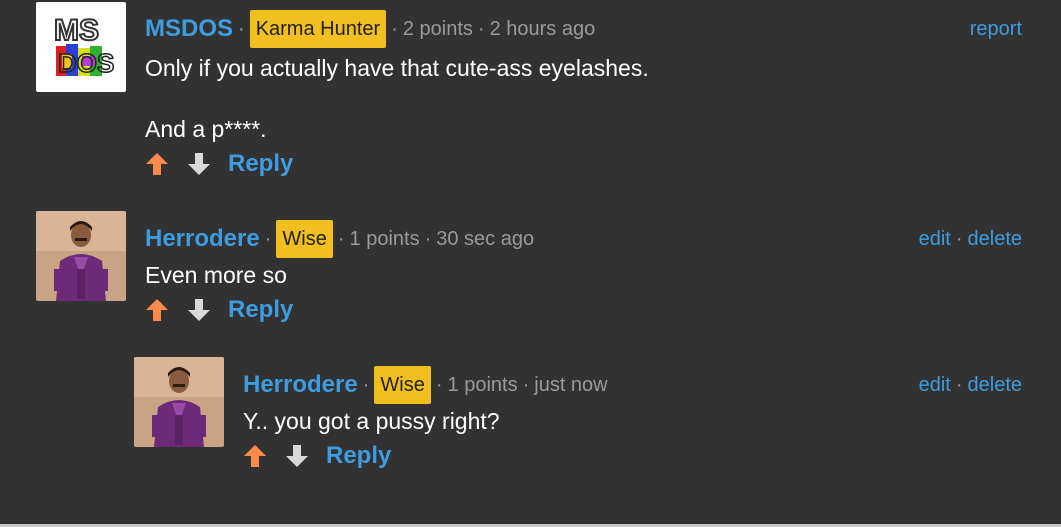  I want to click on comment-actions: report, so click(996, 29).